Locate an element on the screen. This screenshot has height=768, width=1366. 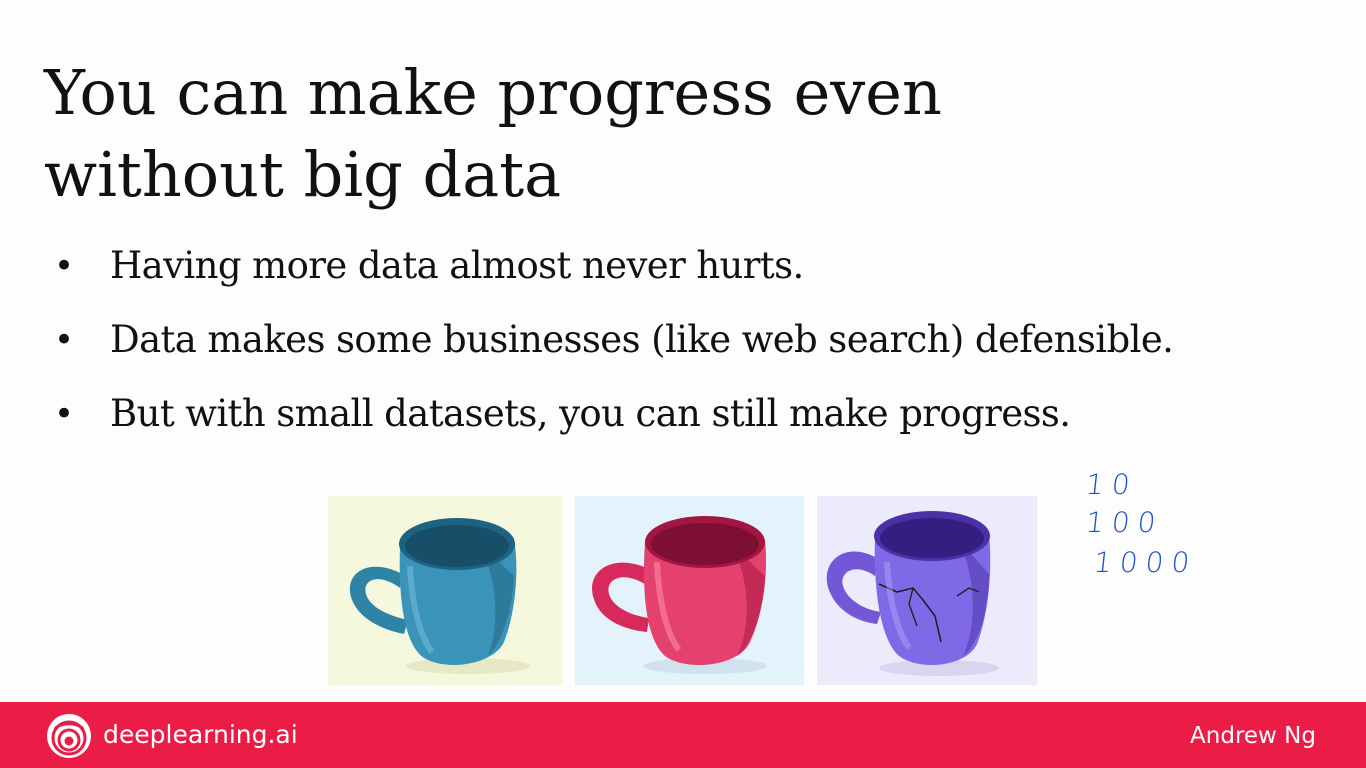
footer-bar: deeplearning.ai Andrew Ng is located at coordinates (683, 735).